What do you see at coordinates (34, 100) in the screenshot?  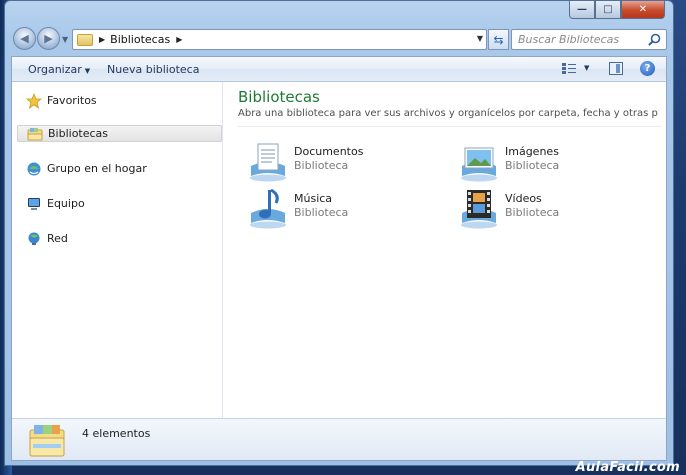 I see `star-icon` at bounding box center [34, 100].